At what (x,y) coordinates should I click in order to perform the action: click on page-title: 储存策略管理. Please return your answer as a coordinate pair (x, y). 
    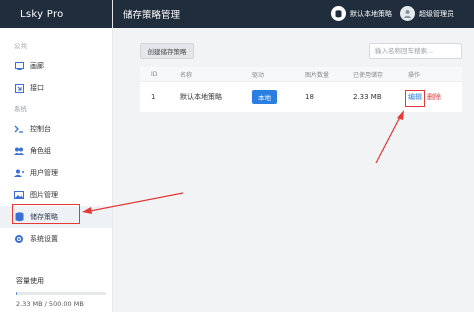
    Looking at the image, I should click on (152, 15).